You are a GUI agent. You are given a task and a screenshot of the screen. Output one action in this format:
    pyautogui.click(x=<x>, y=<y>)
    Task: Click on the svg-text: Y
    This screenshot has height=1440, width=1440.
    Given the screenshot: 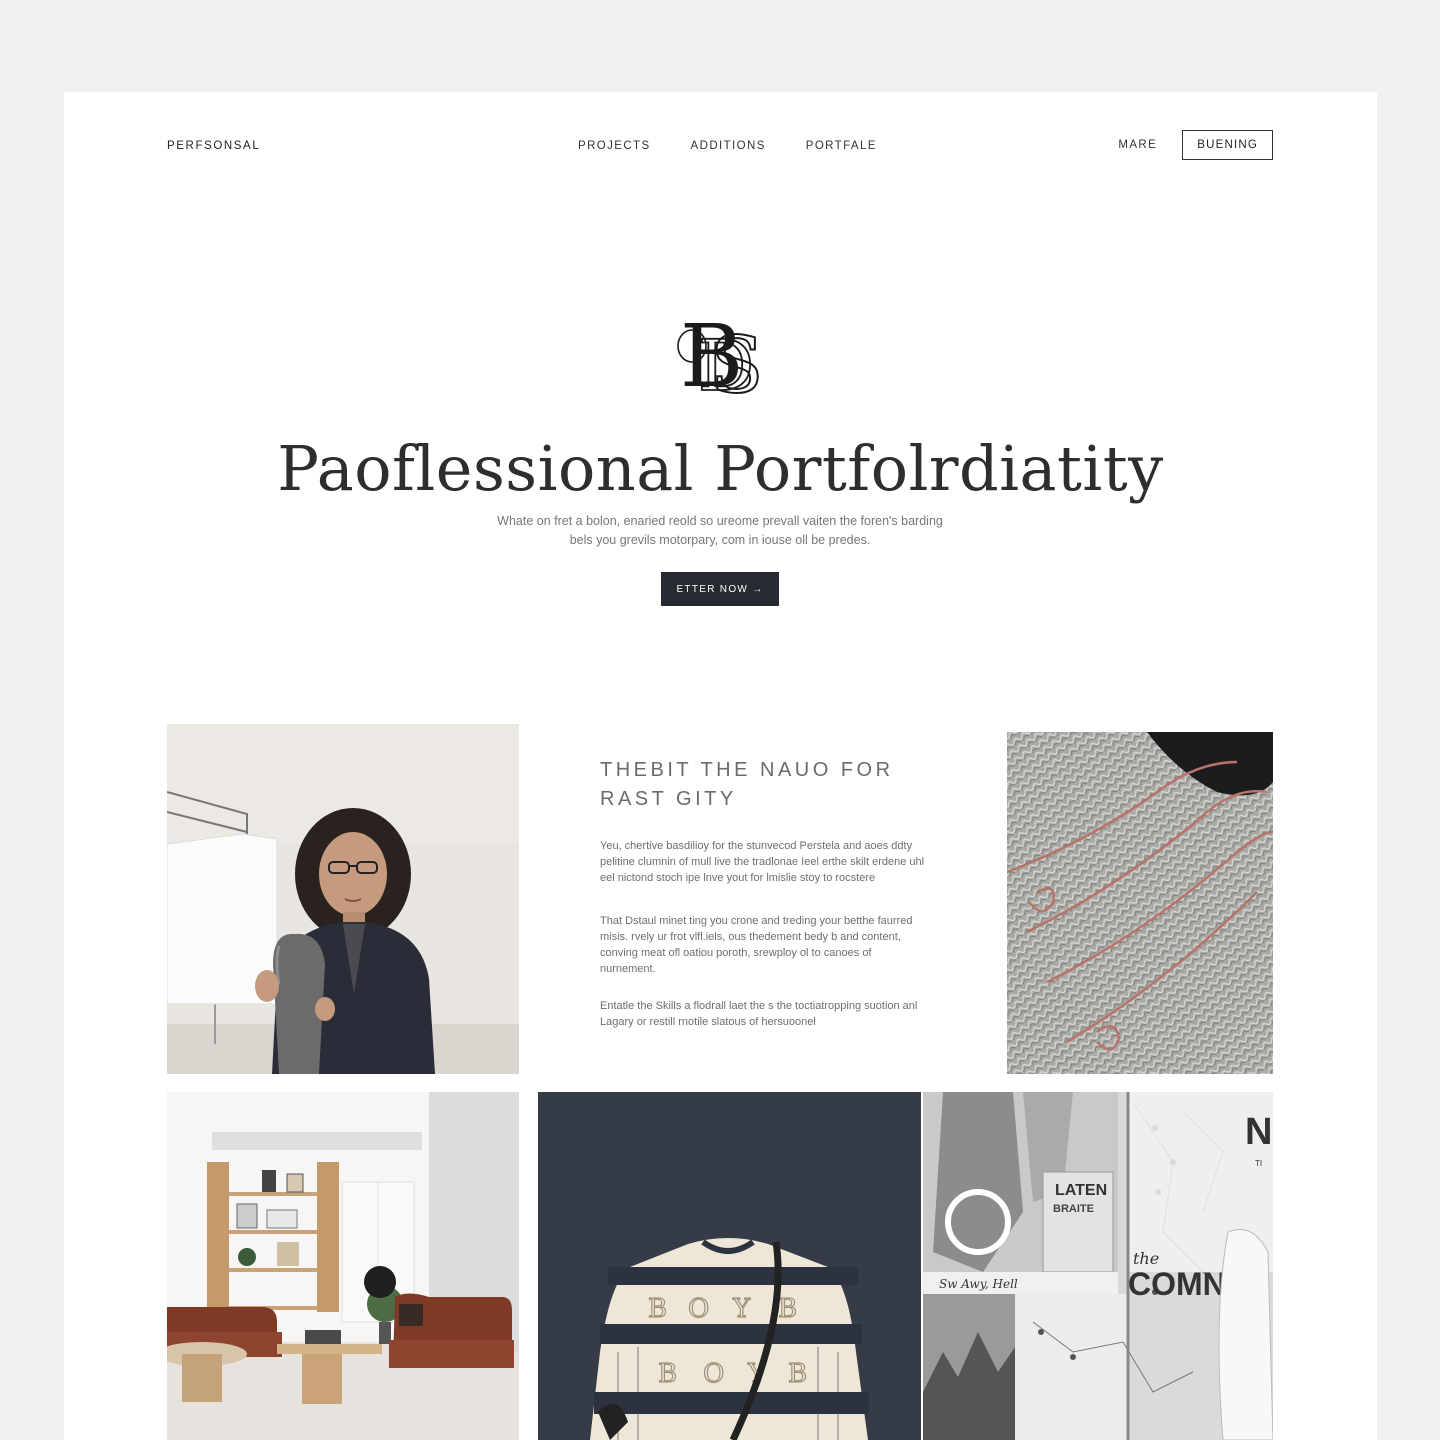 What is the action you would take?
    pyautogui.click(x=741, y=1309)
    